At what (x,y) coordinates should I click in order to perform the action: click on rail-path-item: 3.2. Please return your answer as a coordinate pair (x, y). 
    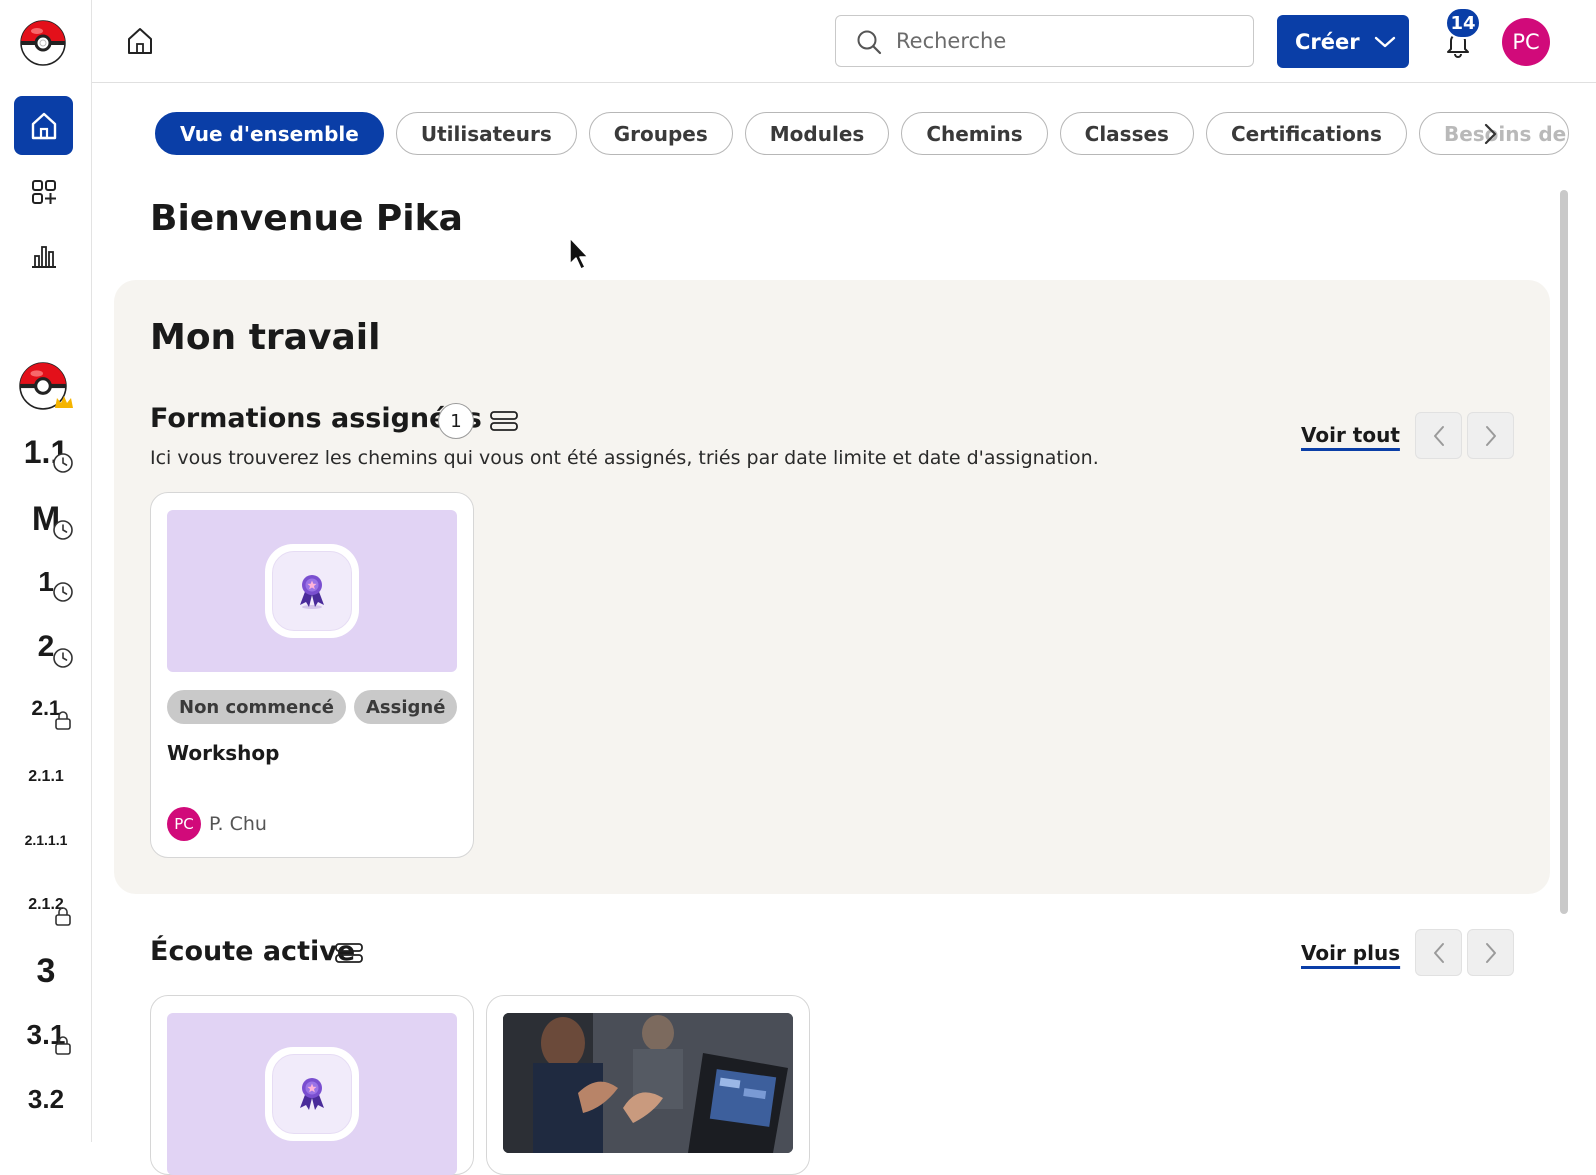
    Looking at the image, I should click on (46, 1099).